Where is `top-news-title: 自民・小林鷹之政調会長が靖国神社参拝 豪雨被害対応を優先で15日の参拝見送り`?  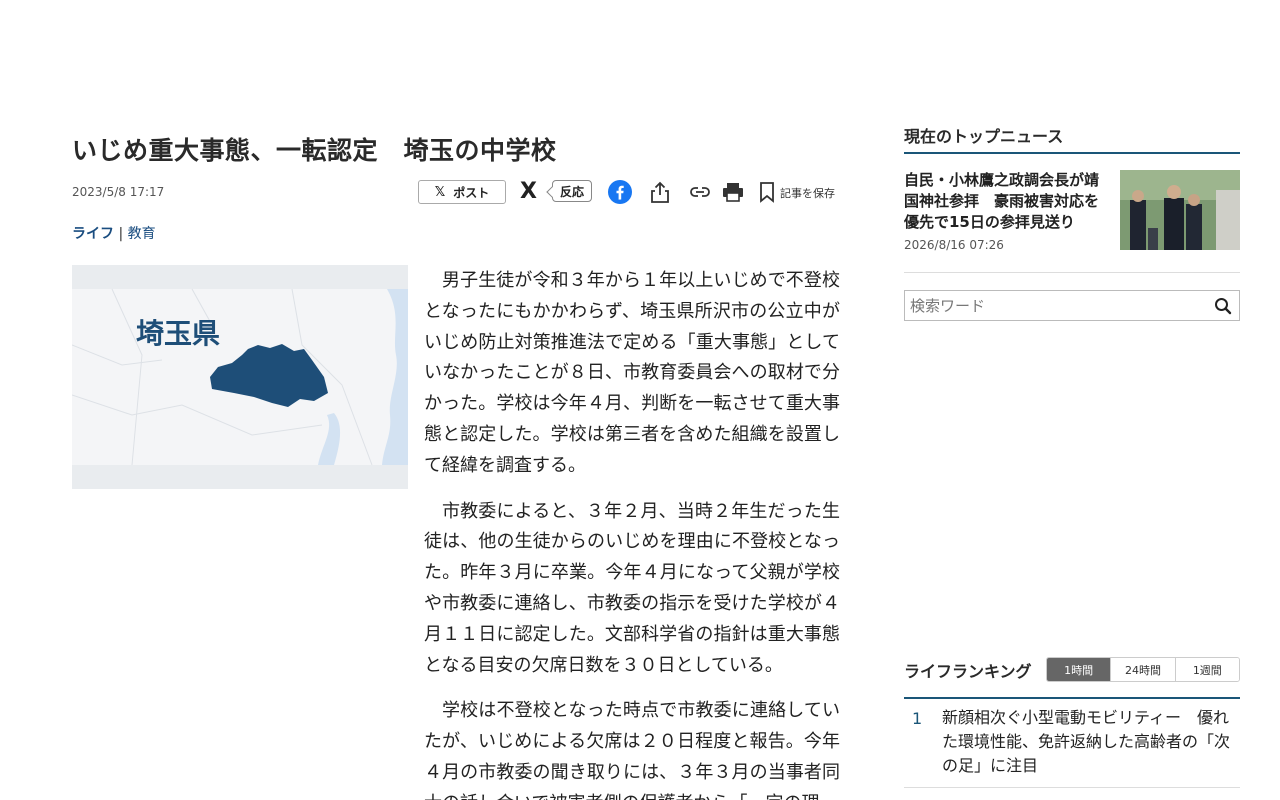 top-news-title: 自民・小林鷹之政調会長が靖国神社参拝 豪雨被害対応を優先で15日の参拝見送り is located at coordinates (1008, 201).